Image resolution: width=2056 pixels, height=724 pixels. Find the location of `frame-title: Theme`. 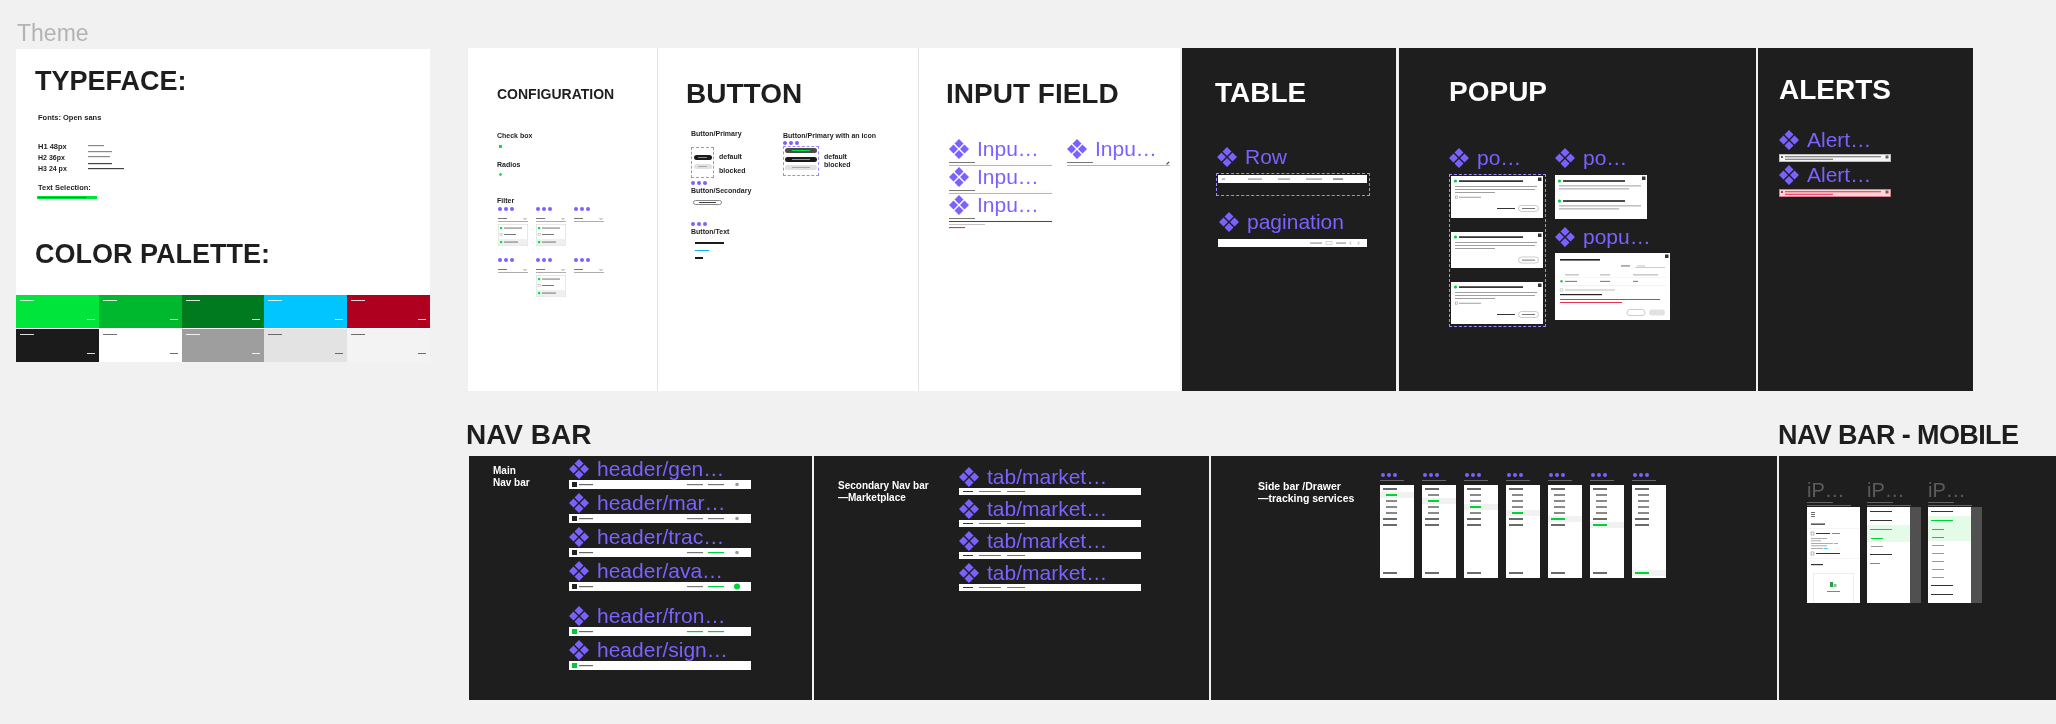

frame-title: Theme is located at coordinates (53, 33).